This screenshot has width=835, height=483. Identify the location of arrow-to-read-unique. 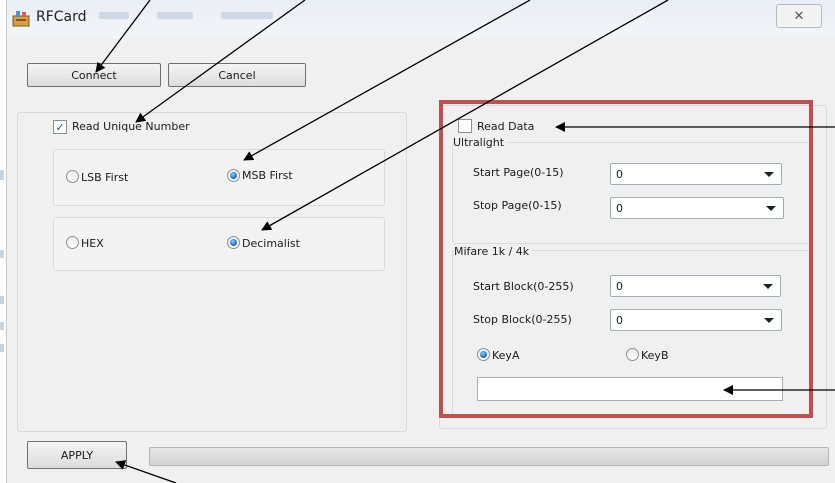
(220, 61).